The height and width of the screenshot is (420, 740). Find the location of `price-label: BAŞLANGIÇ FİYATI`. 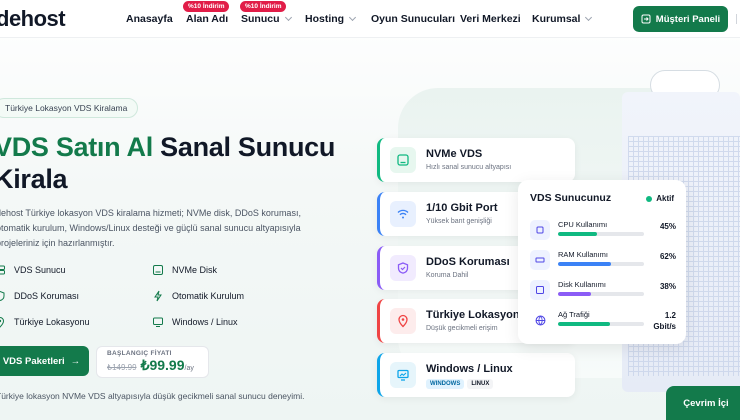

price-label: BAŞLANGIÇ FİYATI is located at coordinates (139, 353).